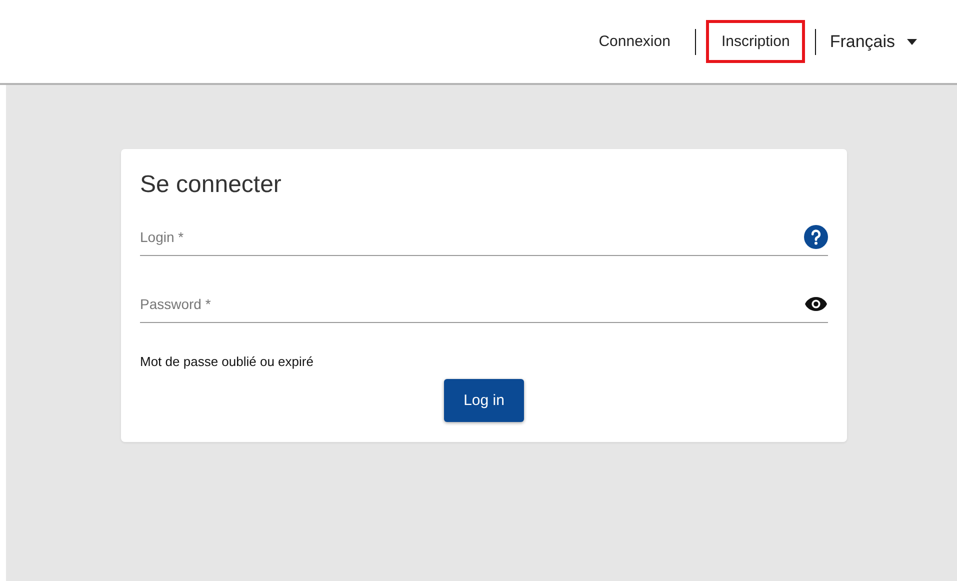  I want to click on nav-link: Connexion, so click(635, 41).